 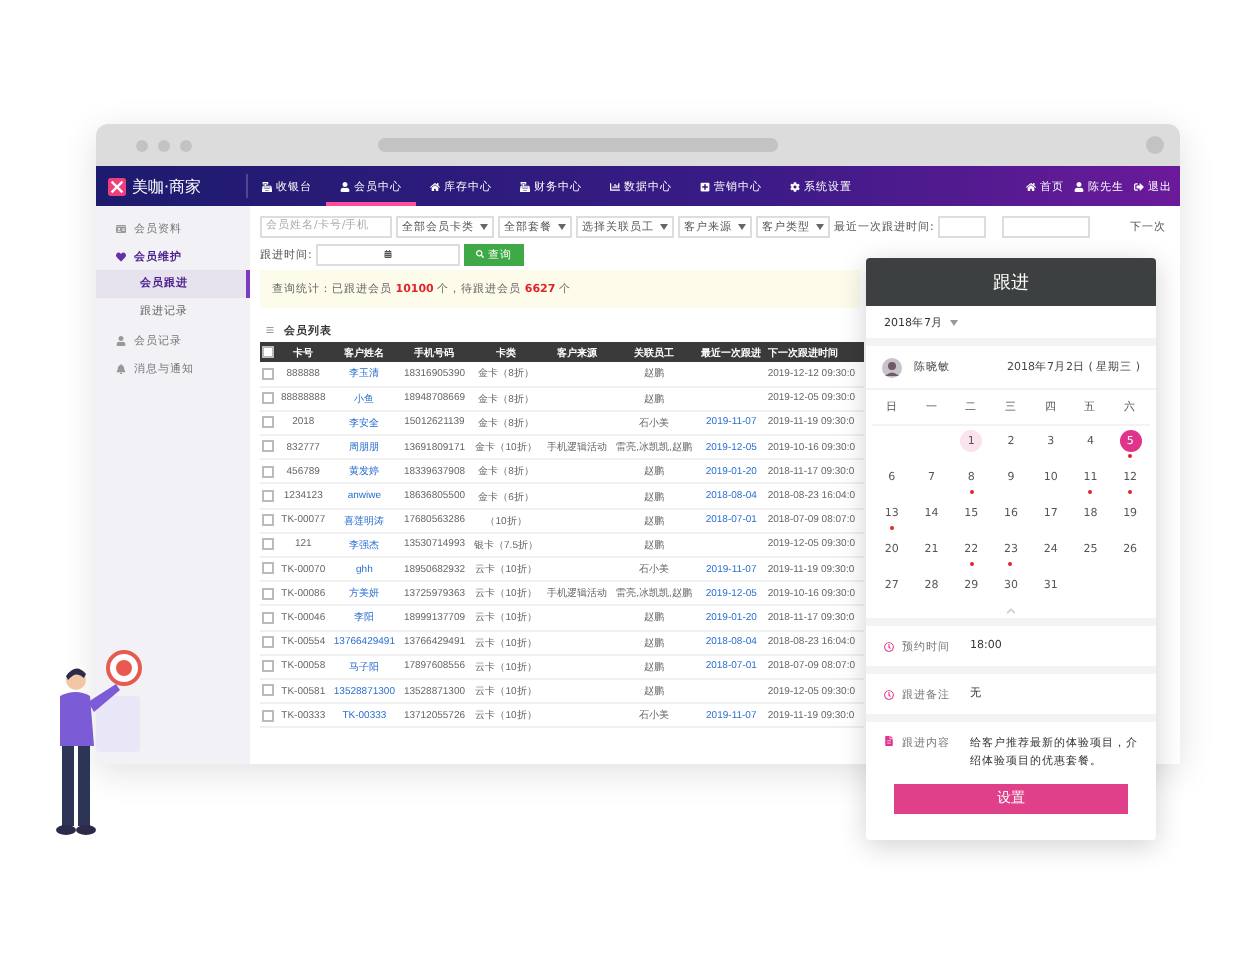 I want to click on plus-icon, so click(x=705, y=186).